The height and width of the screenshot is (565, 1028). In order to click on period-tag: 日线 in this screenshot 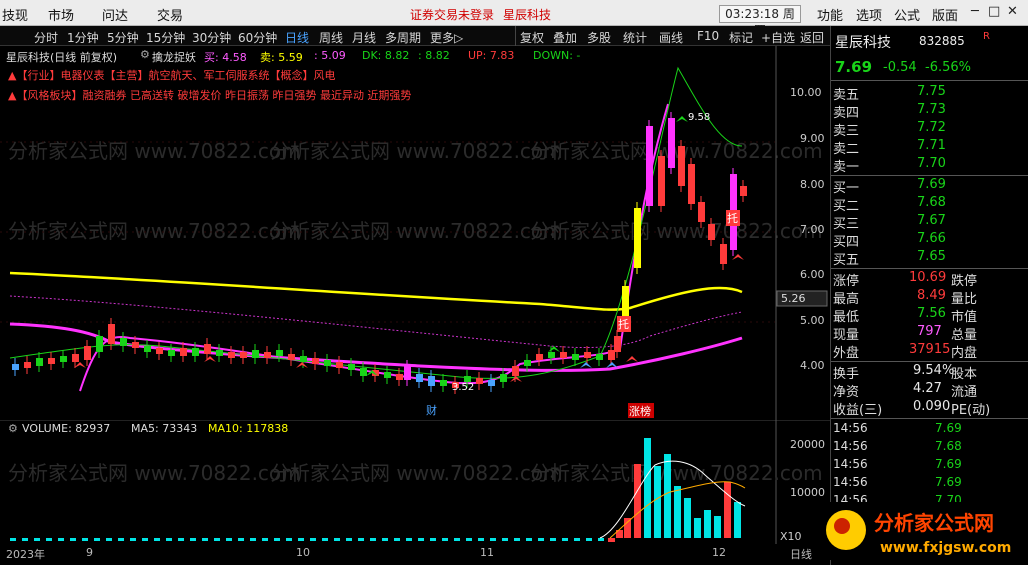, I will do `click(801, 554)`.